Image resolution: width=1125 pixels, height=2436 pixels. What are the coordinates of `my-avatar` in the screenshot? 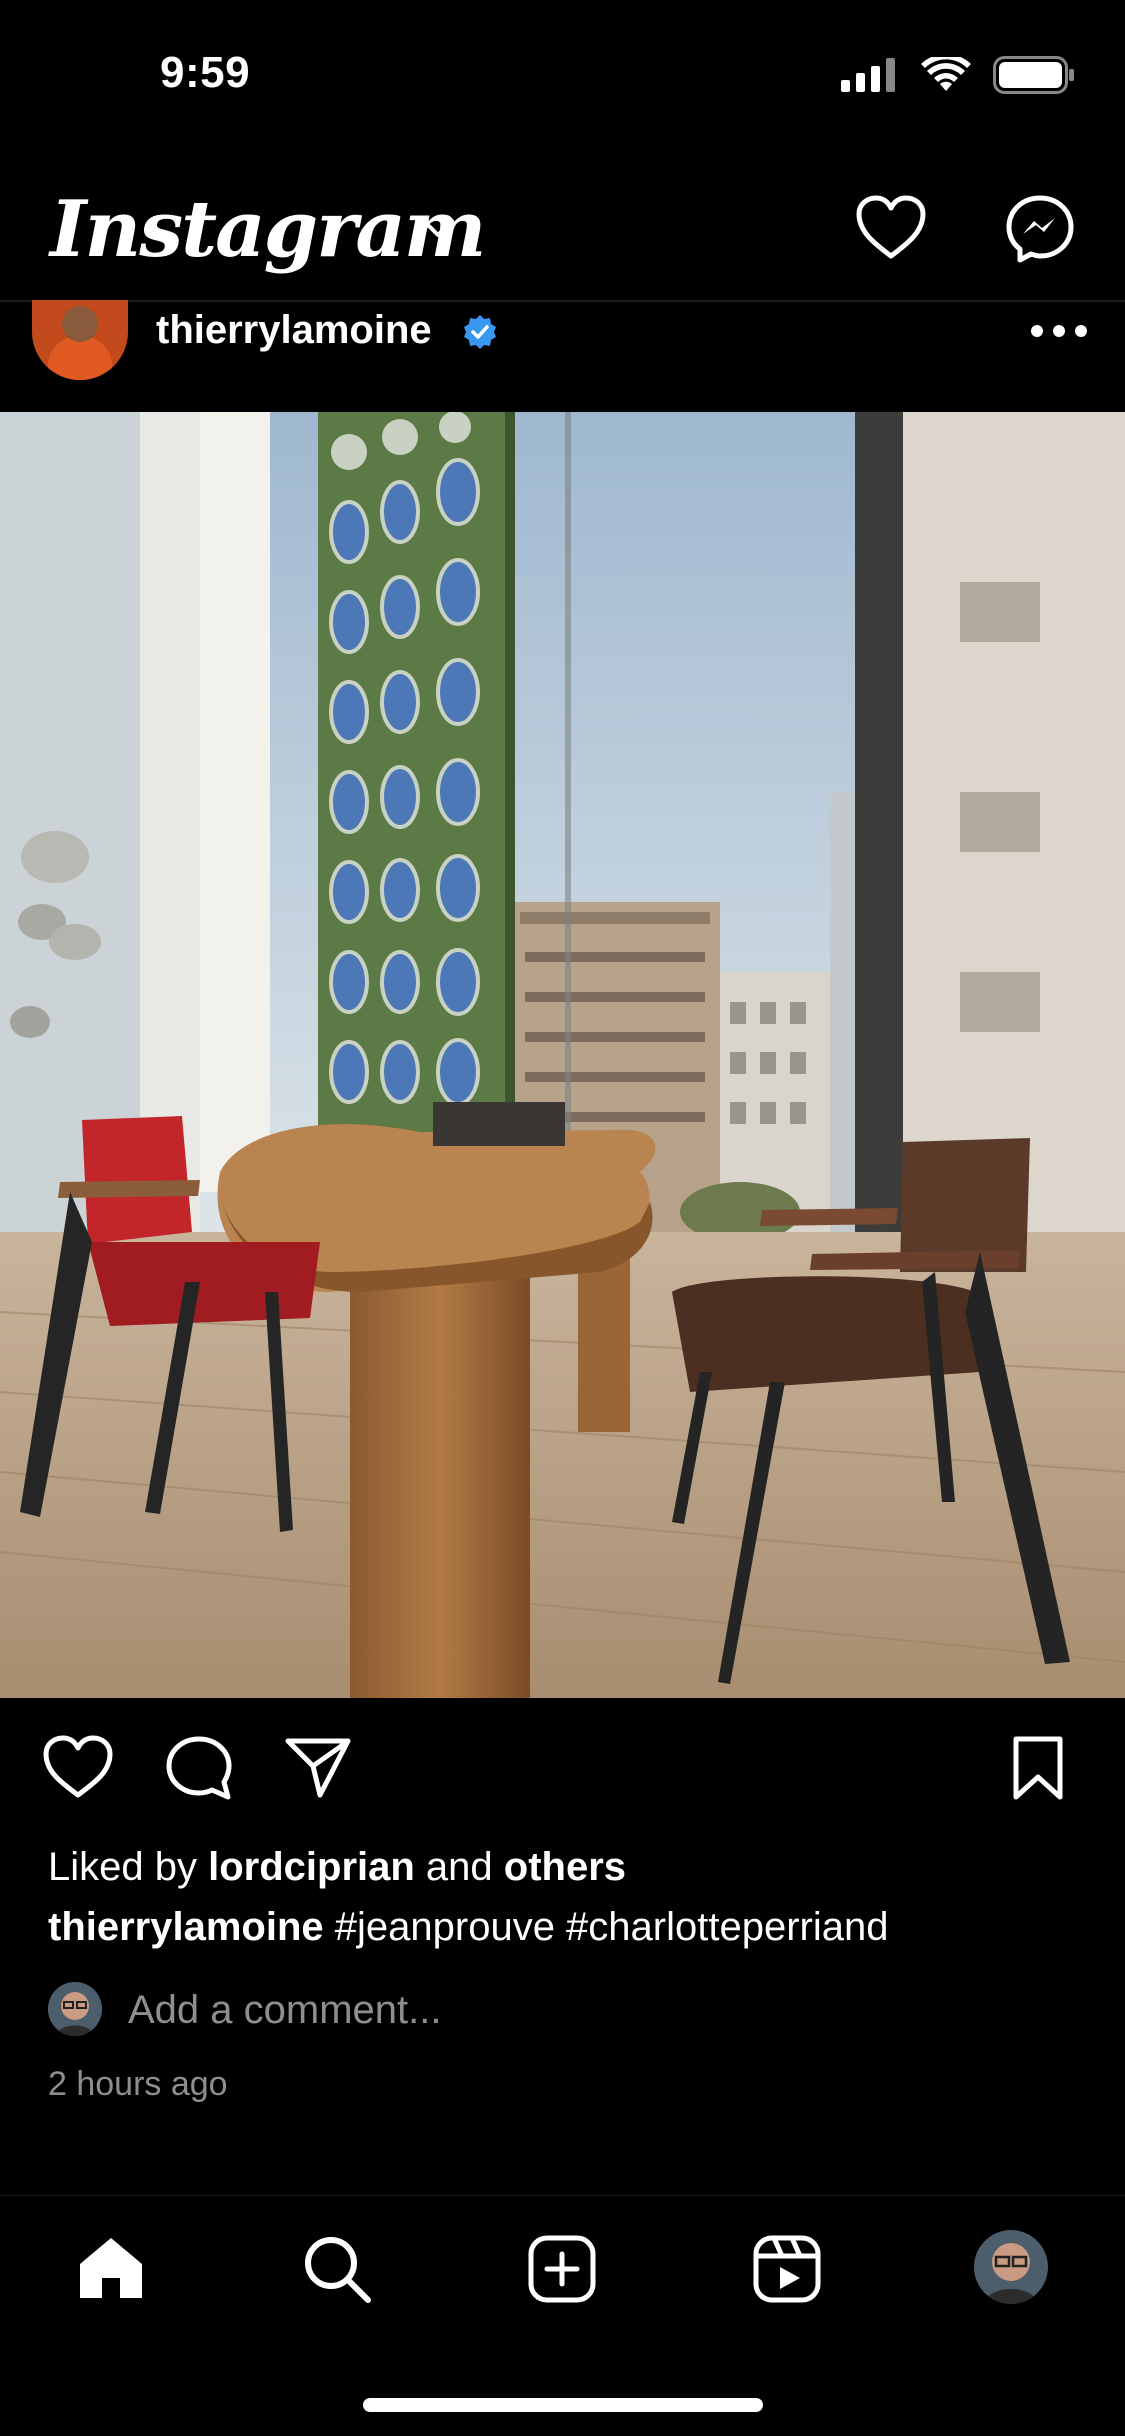 It's located at (75, 2009).